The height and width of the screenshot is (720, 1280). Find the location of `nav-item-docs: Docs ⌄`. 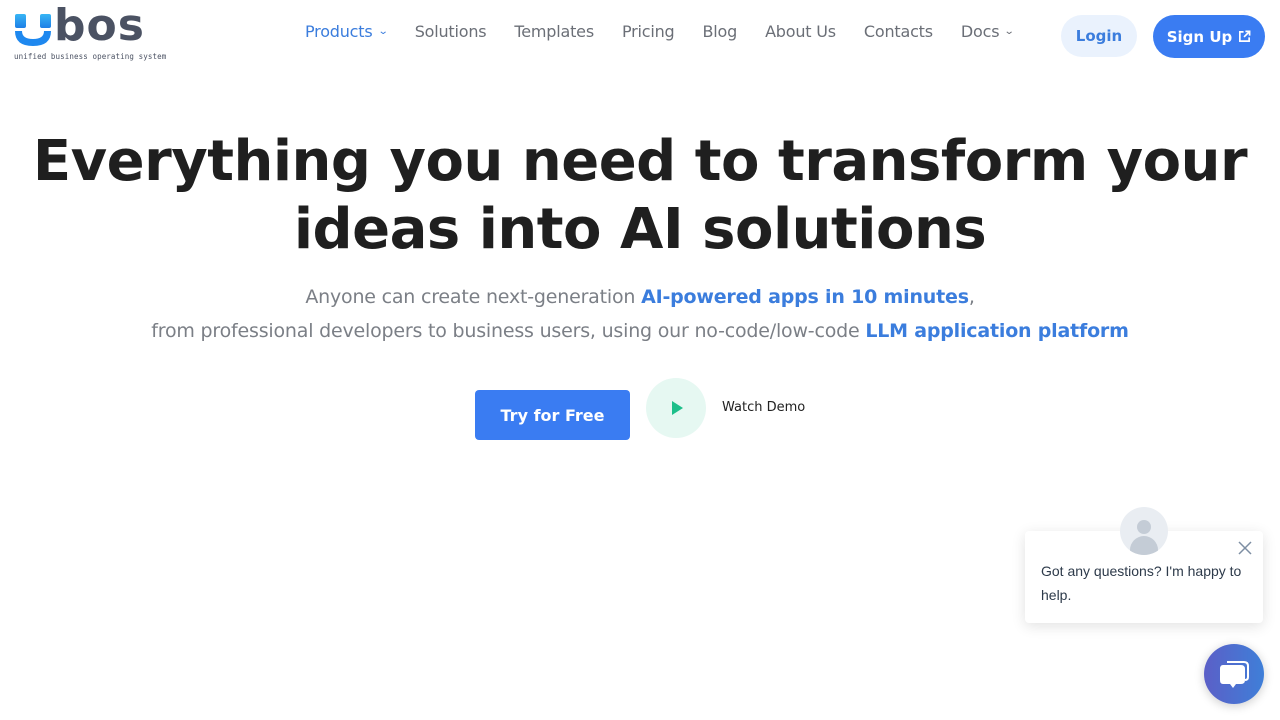

nav-item-docs: Docs ⌄ is located at coordinates (987, 31).